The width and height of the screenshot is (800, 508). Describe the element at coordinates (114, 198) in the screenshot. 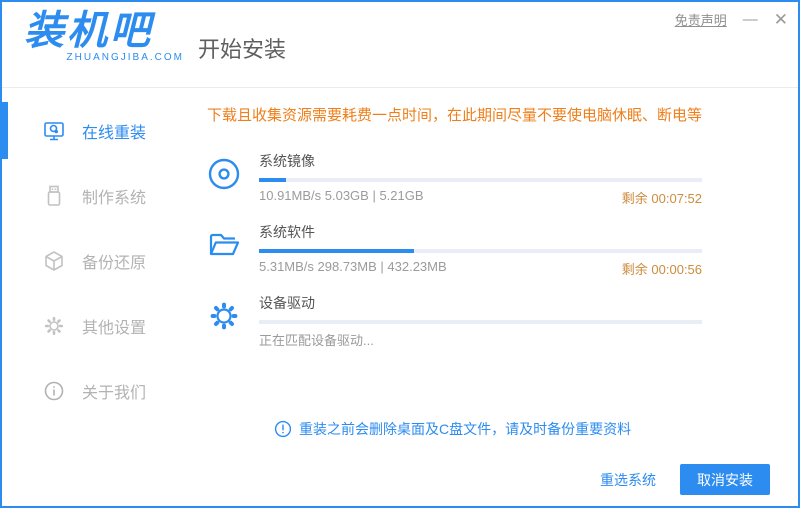

I see `sidebar-item-label: 制作系统` at that location.